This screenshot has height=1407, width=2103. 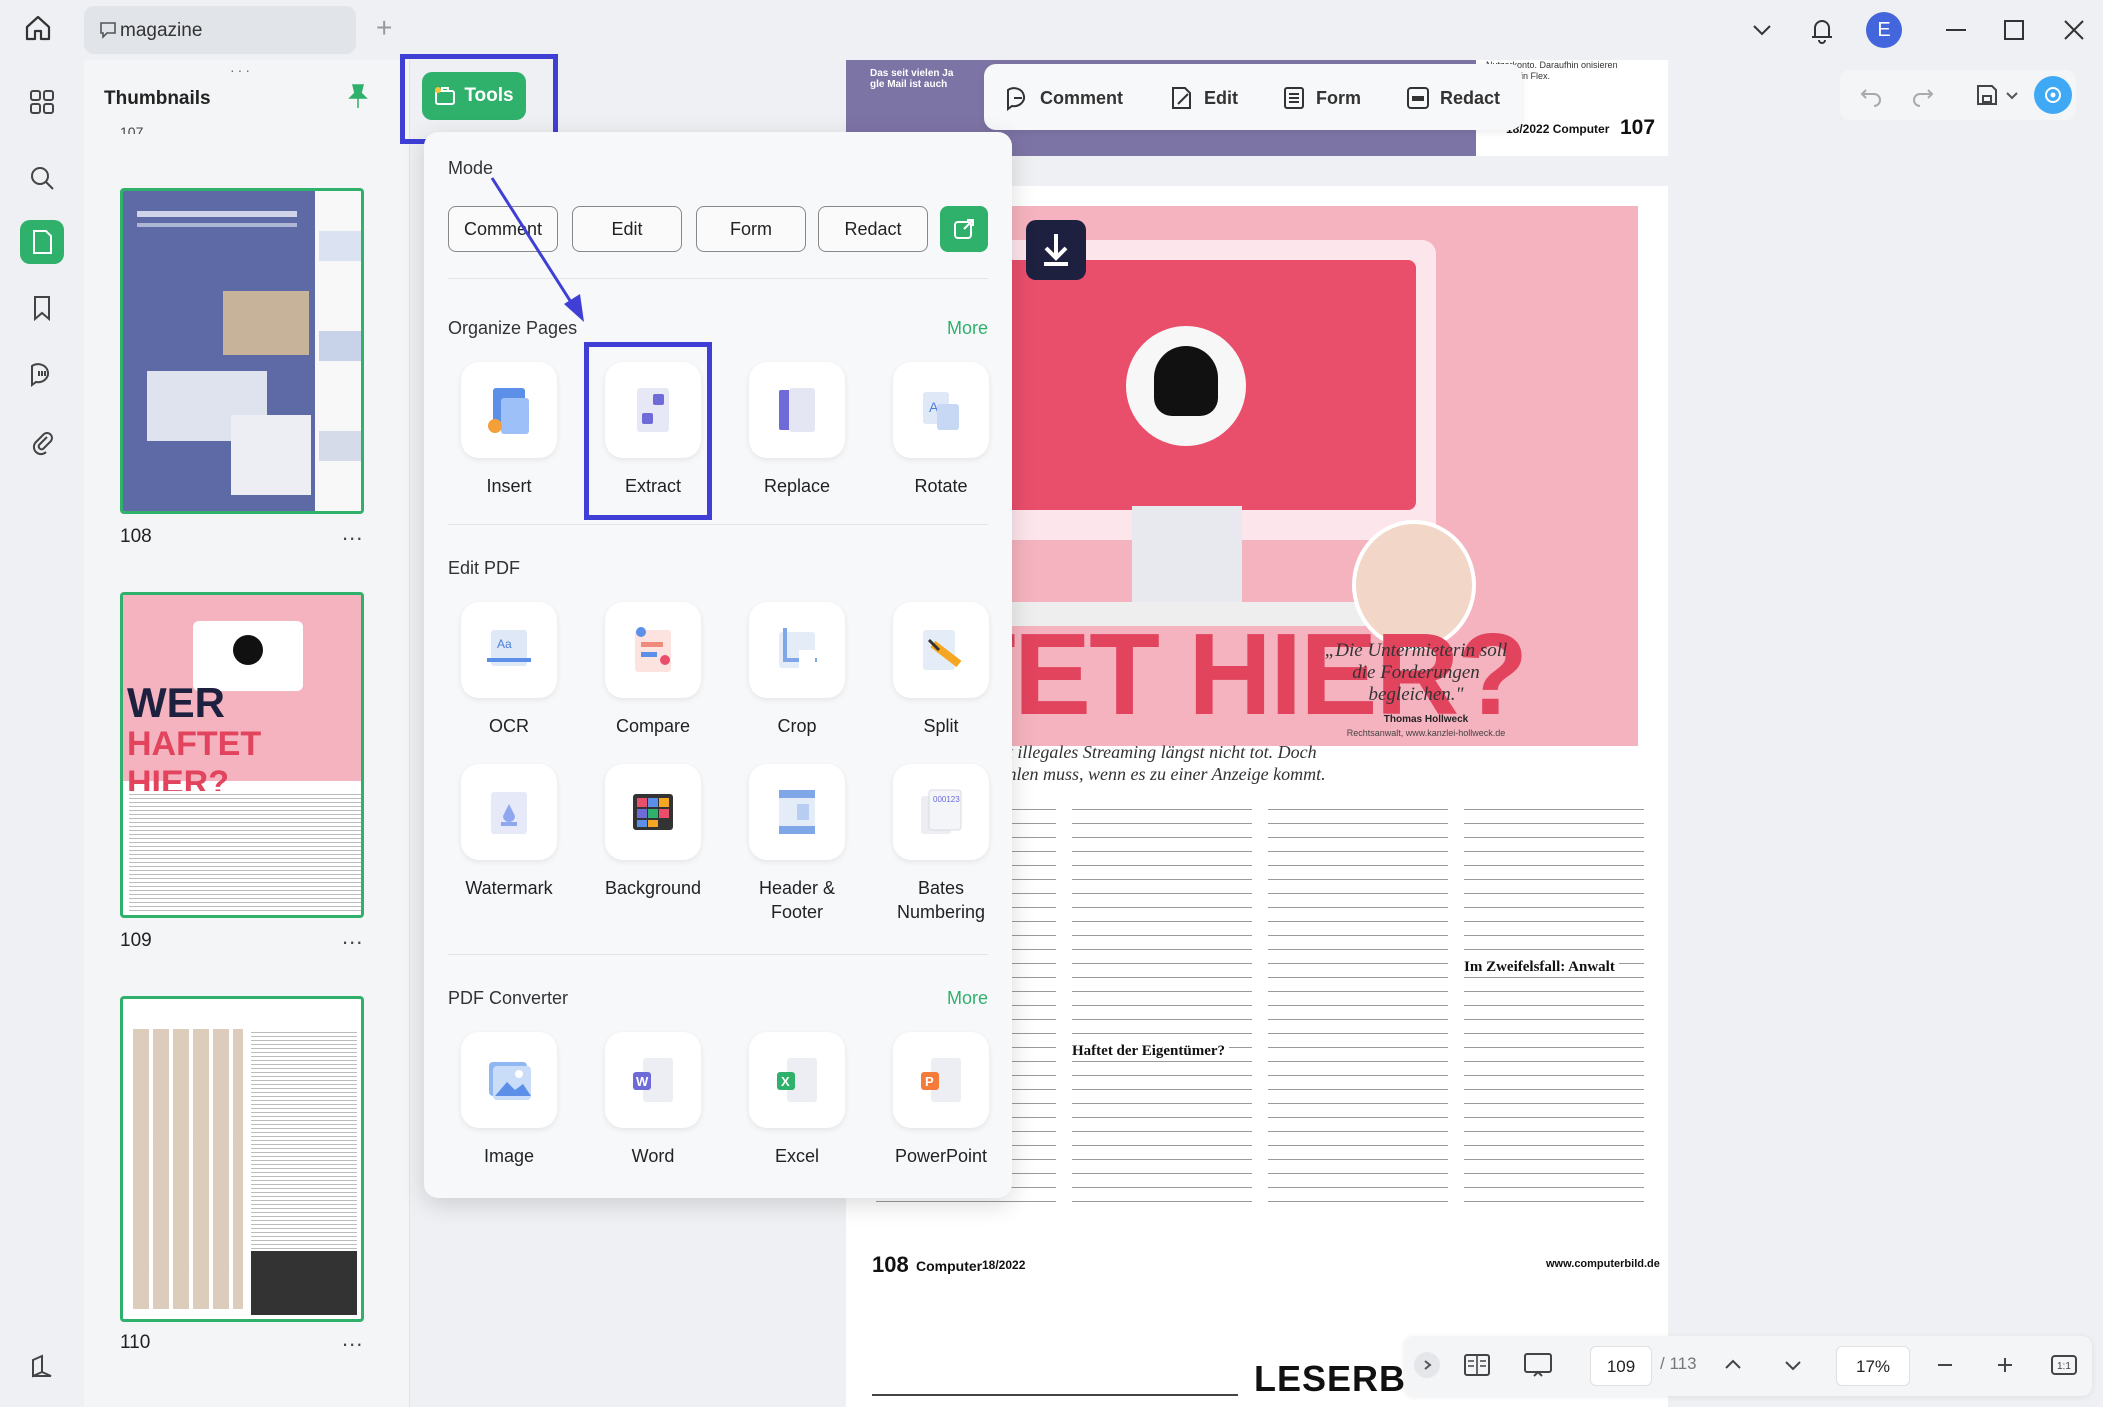 What do you see at coordinates (2074, 30) in the screenshot?
I see `close-icon` at bounding box center [2074, 30].